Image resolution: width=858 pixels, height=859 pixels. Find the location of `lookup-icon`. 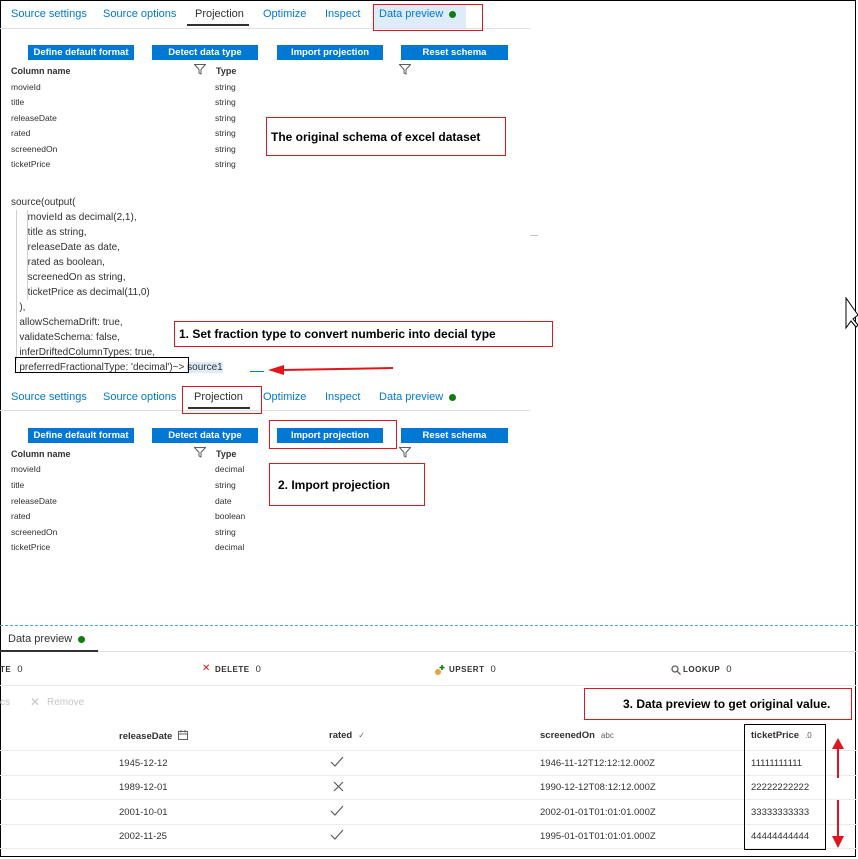

lookup-icon is located at coordinates (676, 670).